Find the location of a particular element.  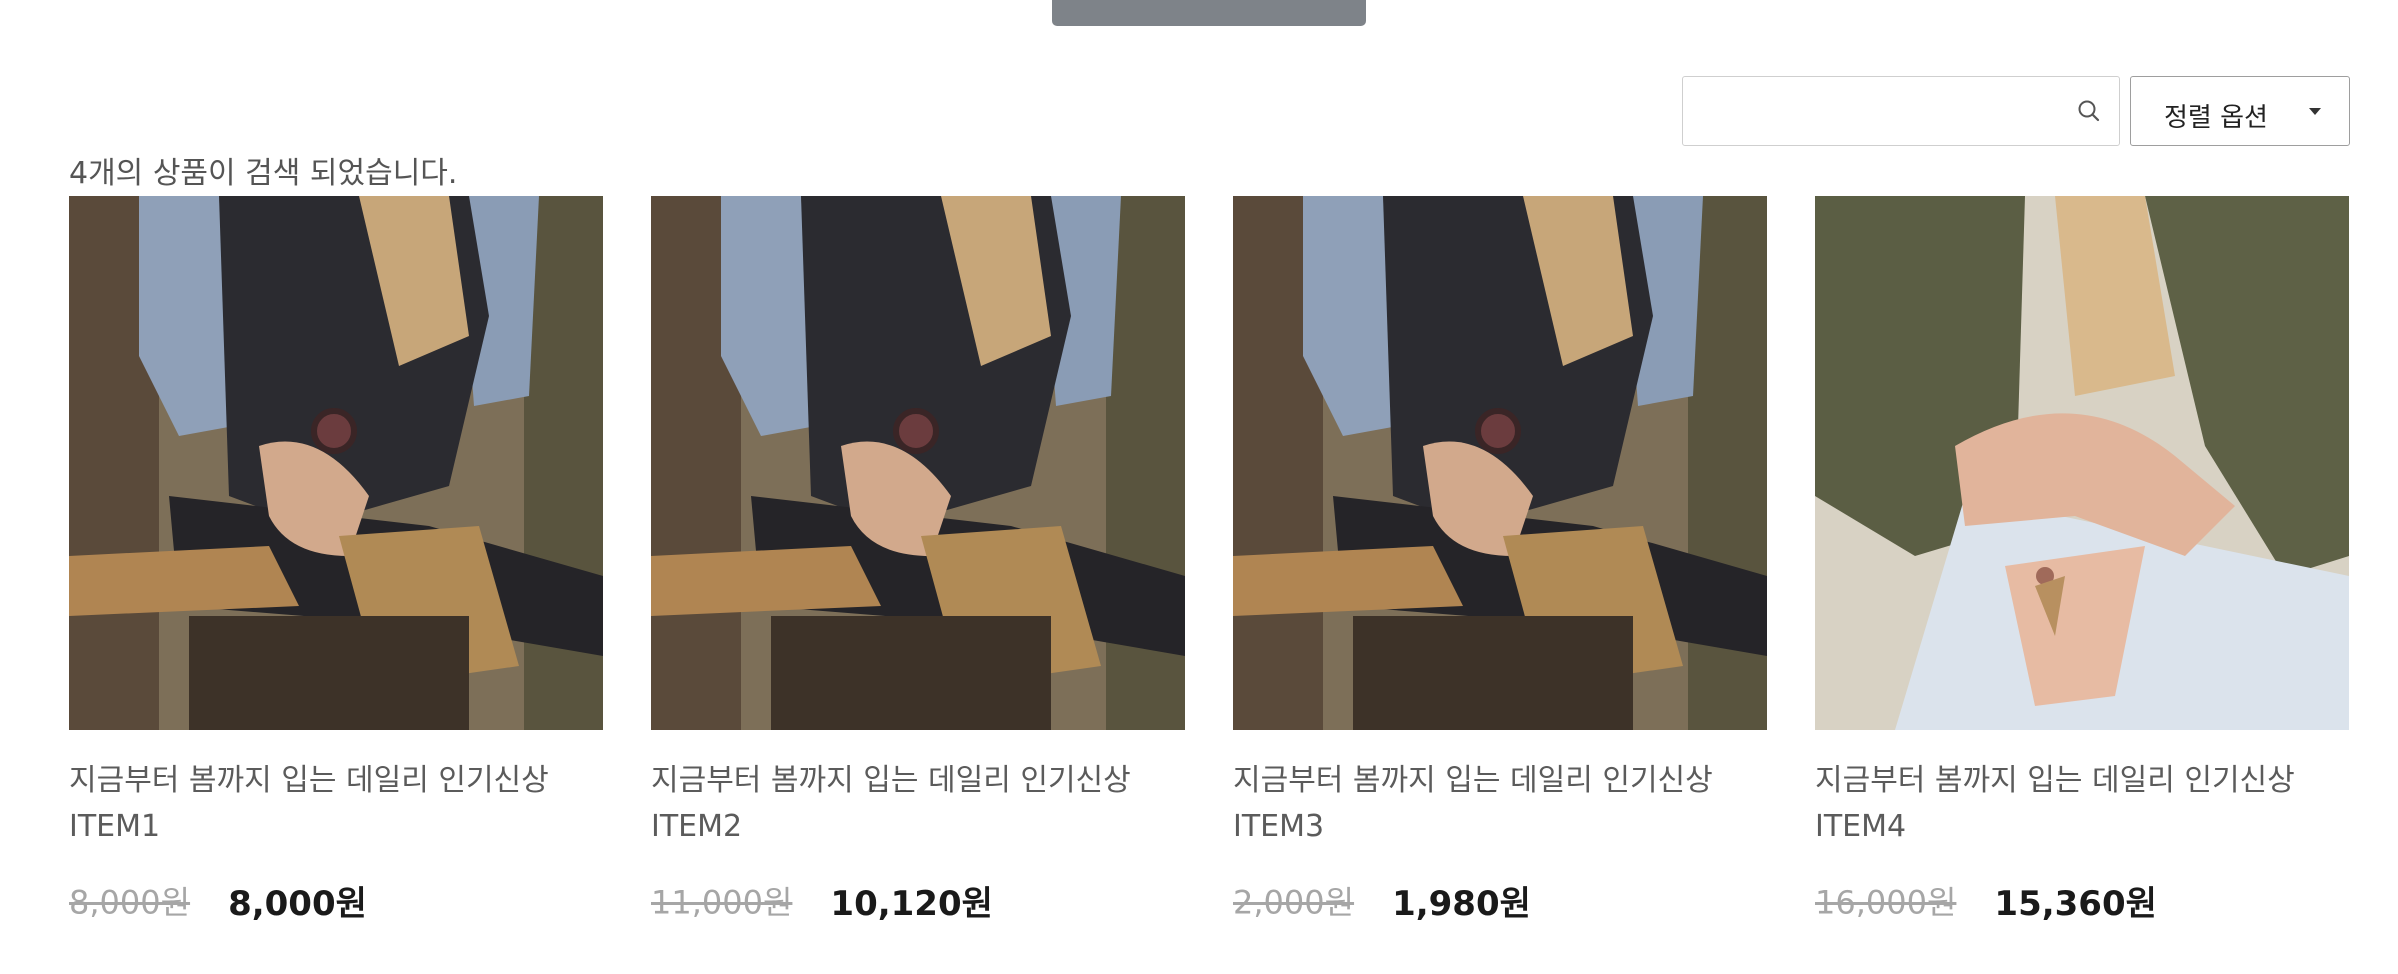

price-row: 16,000원 15,360원 is located at coordinates (2082, 900).